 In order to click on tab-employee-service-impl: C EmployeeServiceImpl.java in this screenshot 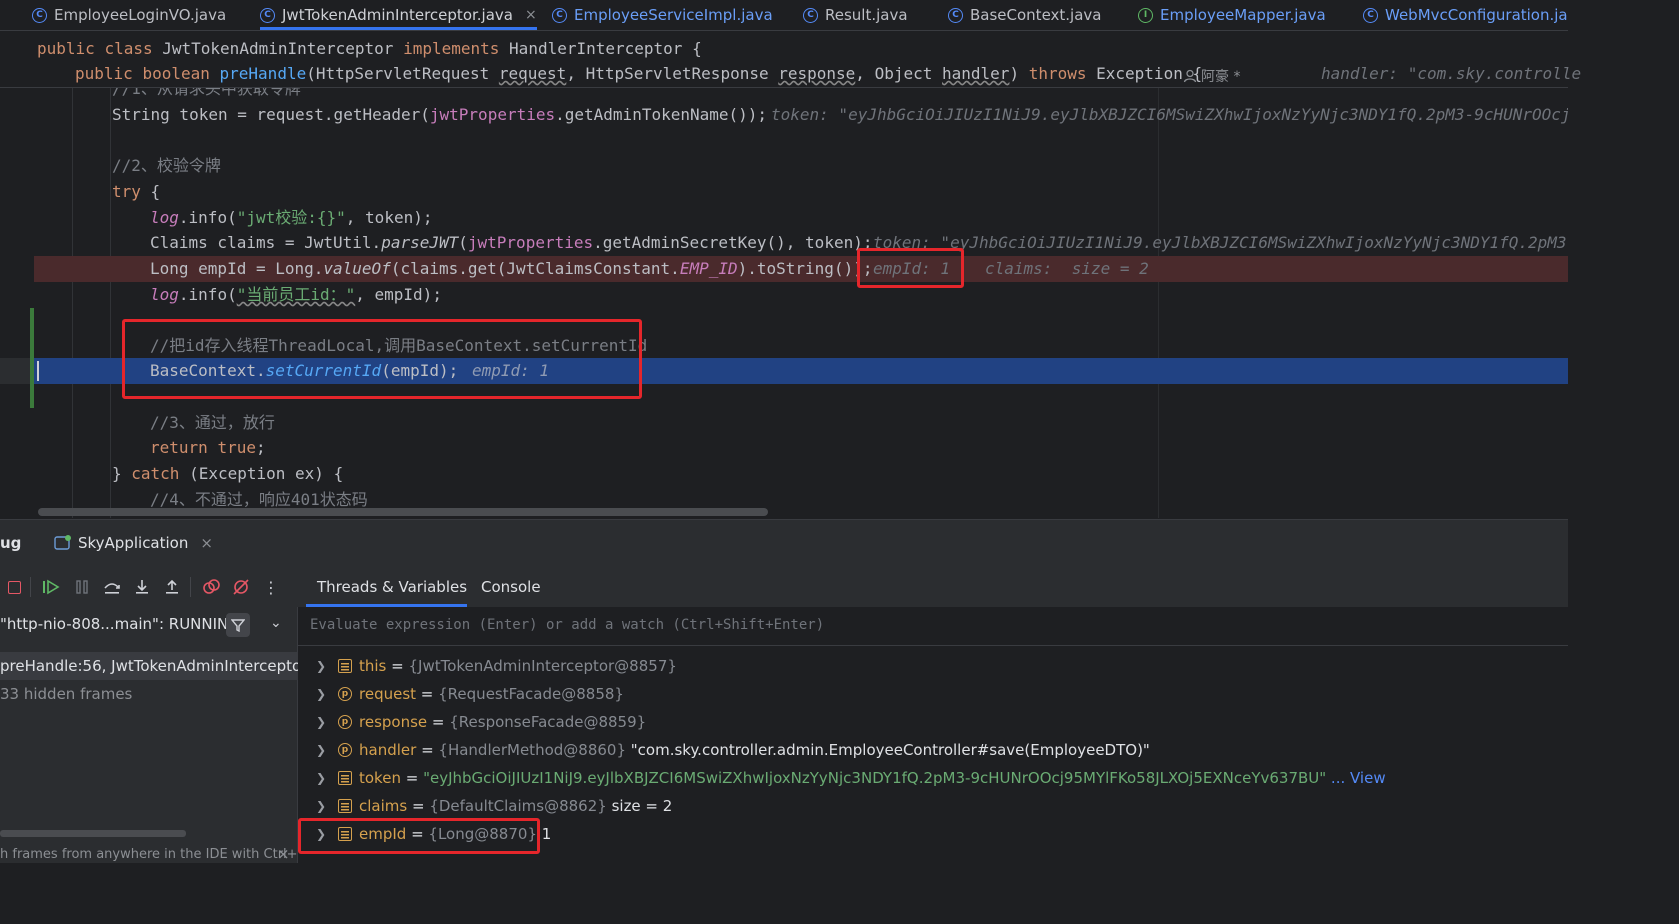, I will do `click(662, 15)`.